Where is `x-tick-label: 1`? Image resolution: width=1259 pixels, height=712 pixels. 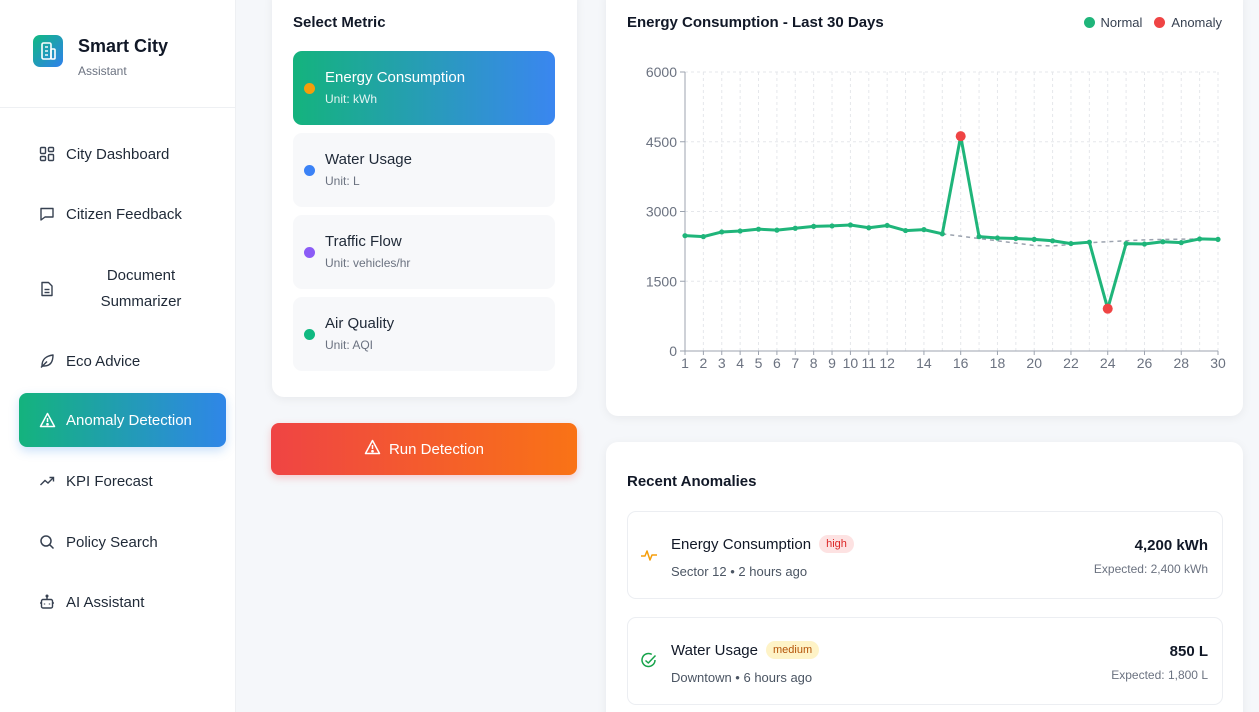
x-tick-label: 1 is located at coordinates (685, 363).